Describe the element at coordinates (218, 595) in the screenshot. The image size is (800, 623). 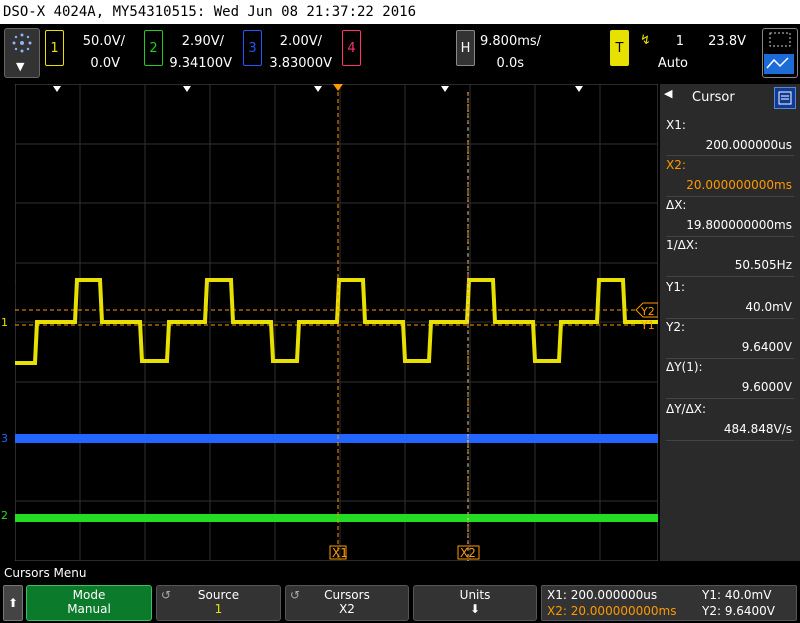
I see `source-softkey-label: Source` at that location.